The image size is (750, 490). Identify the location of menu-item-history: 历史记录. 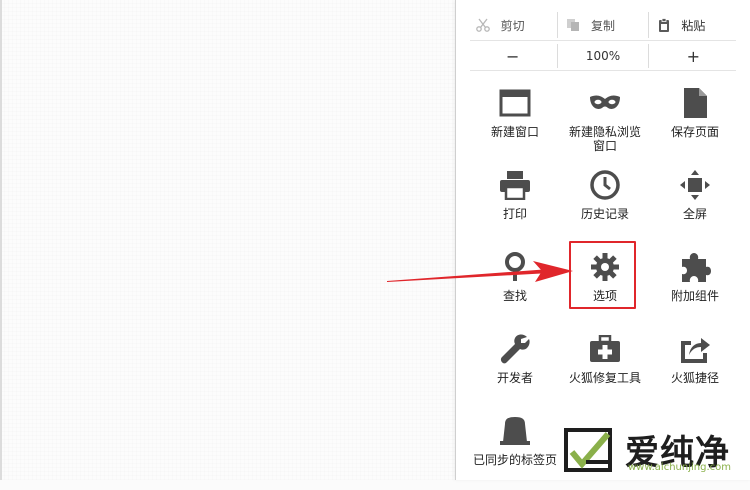
(605, 203).